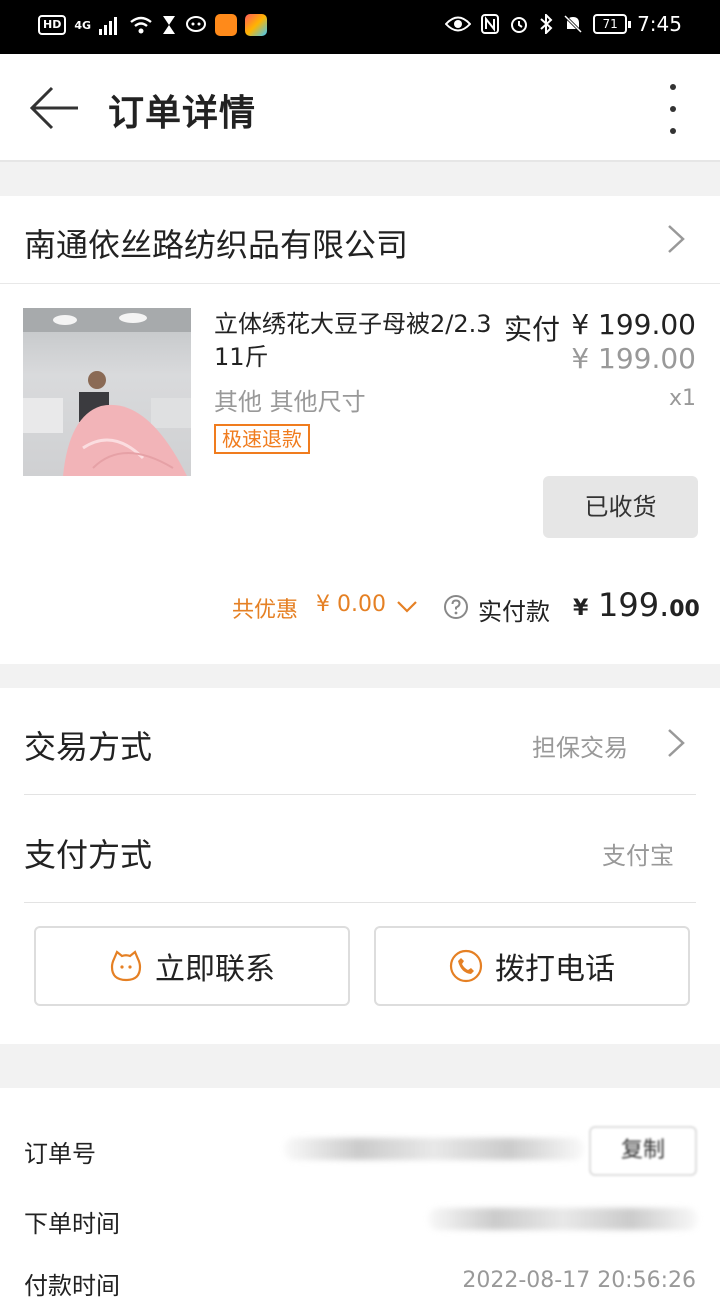  I want to click on hourglass-icon, so click(169, 25).